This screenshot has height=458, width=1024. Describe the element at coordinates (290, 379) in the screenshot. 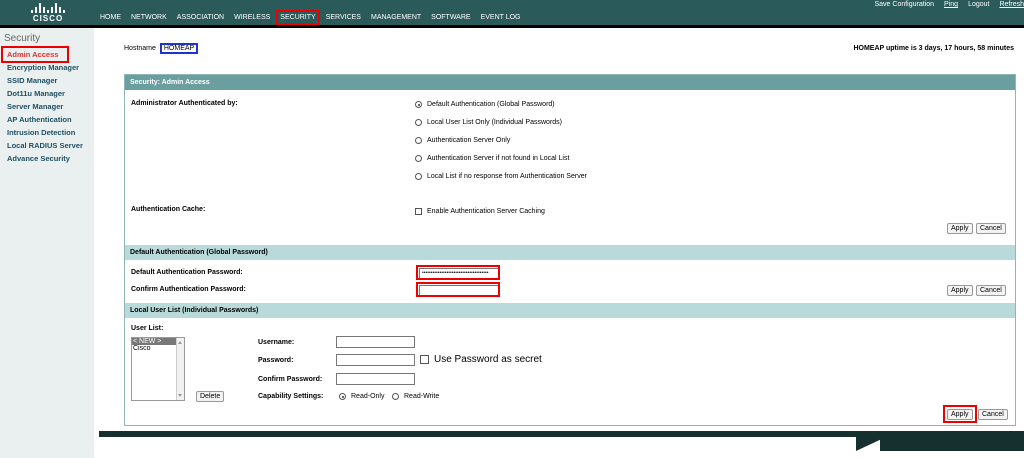

I see `user-confirm-password-label: Confirm Password:` at that location.